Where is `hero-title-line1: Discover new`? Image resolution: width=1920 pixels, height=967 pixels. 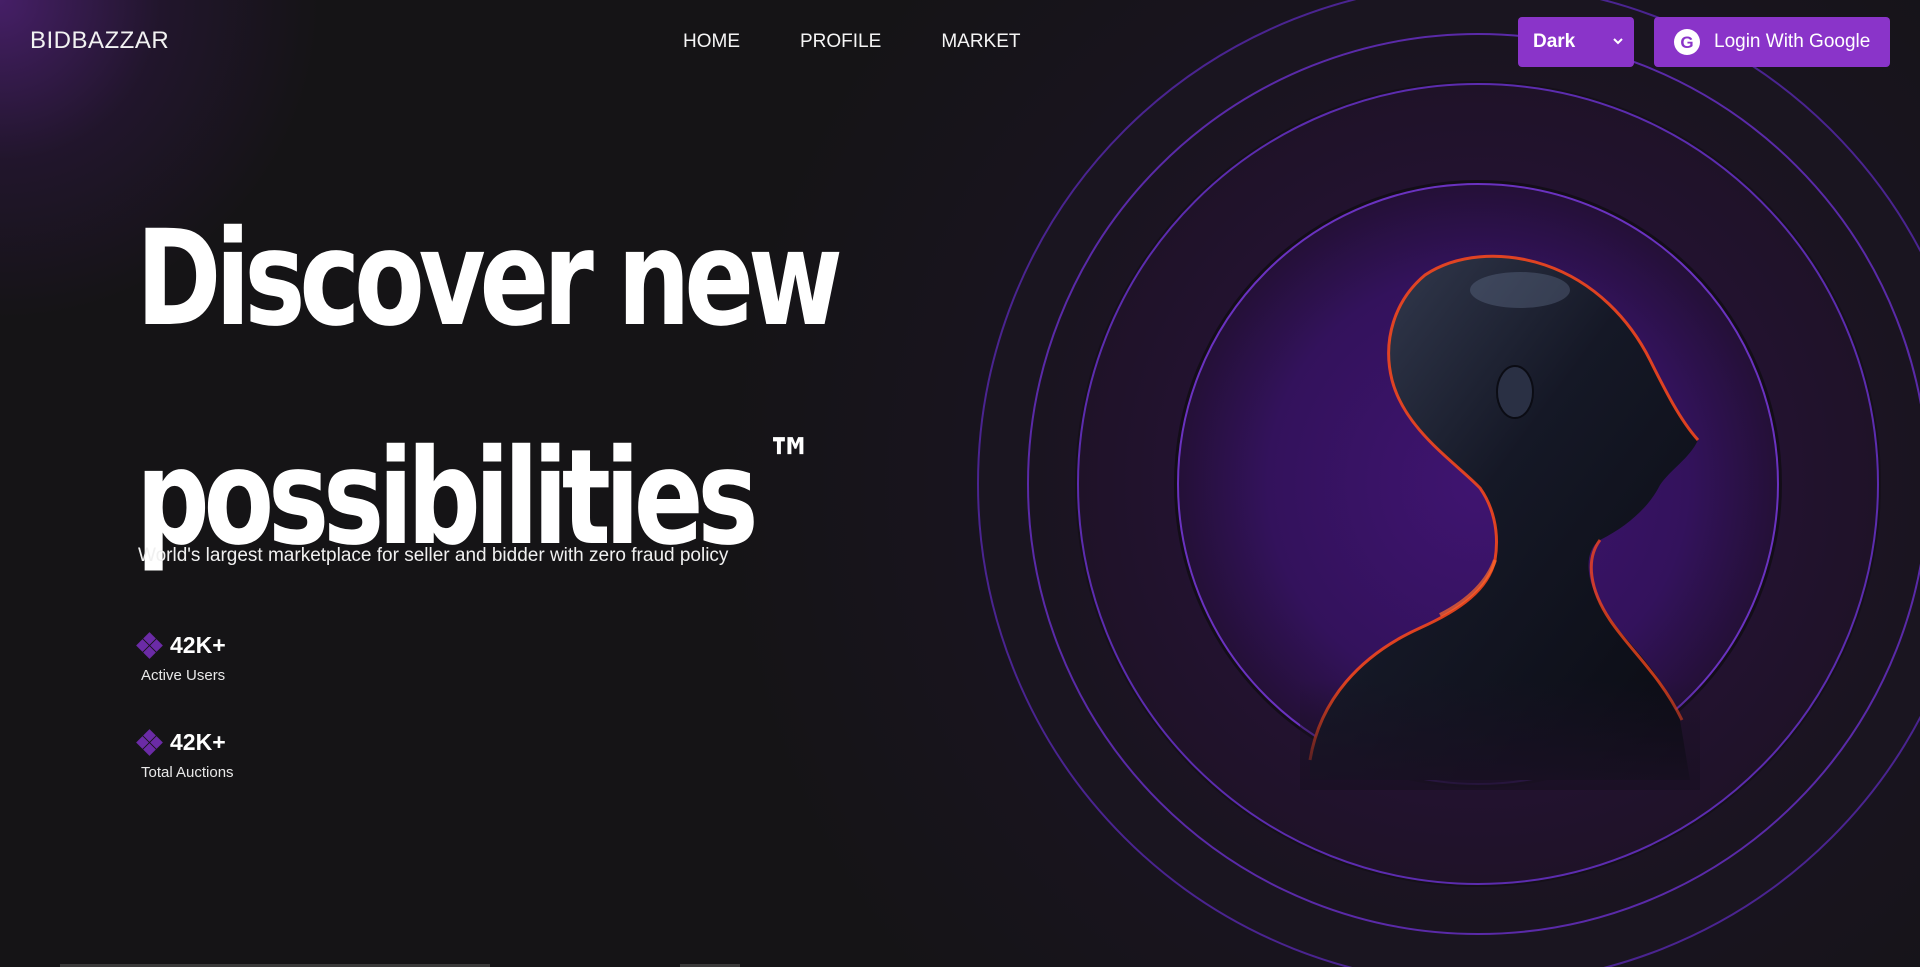 hero-title-line1: Discover new is located at coordinates (489, 279).